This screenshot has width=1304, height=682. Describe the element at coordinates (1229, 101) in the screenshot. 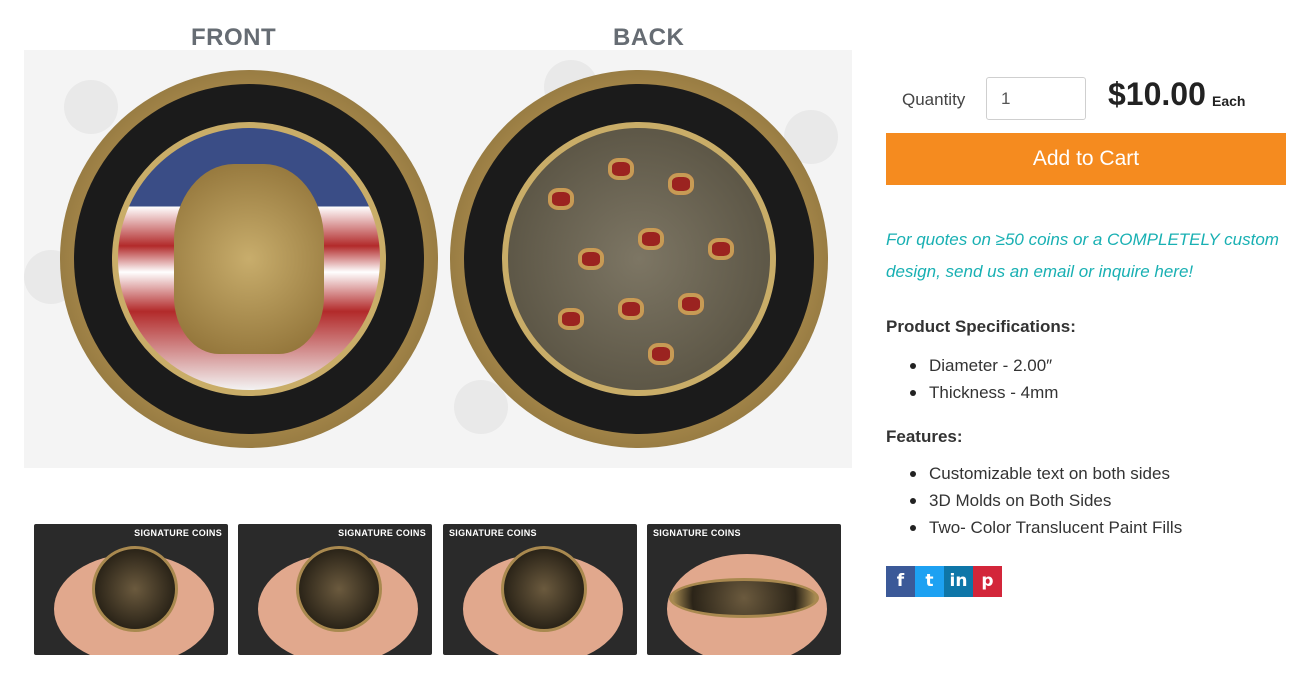

I see `price-unit: Each` at that location.